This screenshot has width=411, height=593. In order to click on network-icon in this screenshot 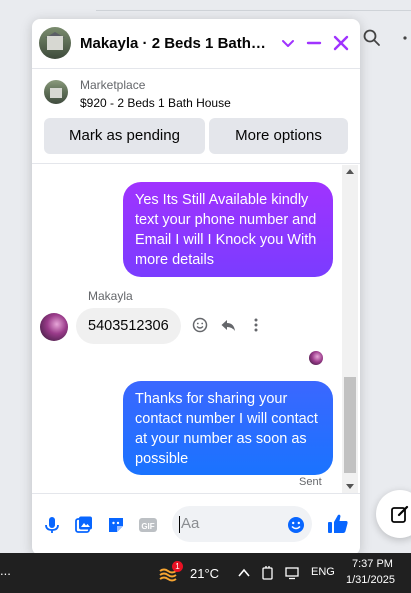, I will do `click(292, 573)`.